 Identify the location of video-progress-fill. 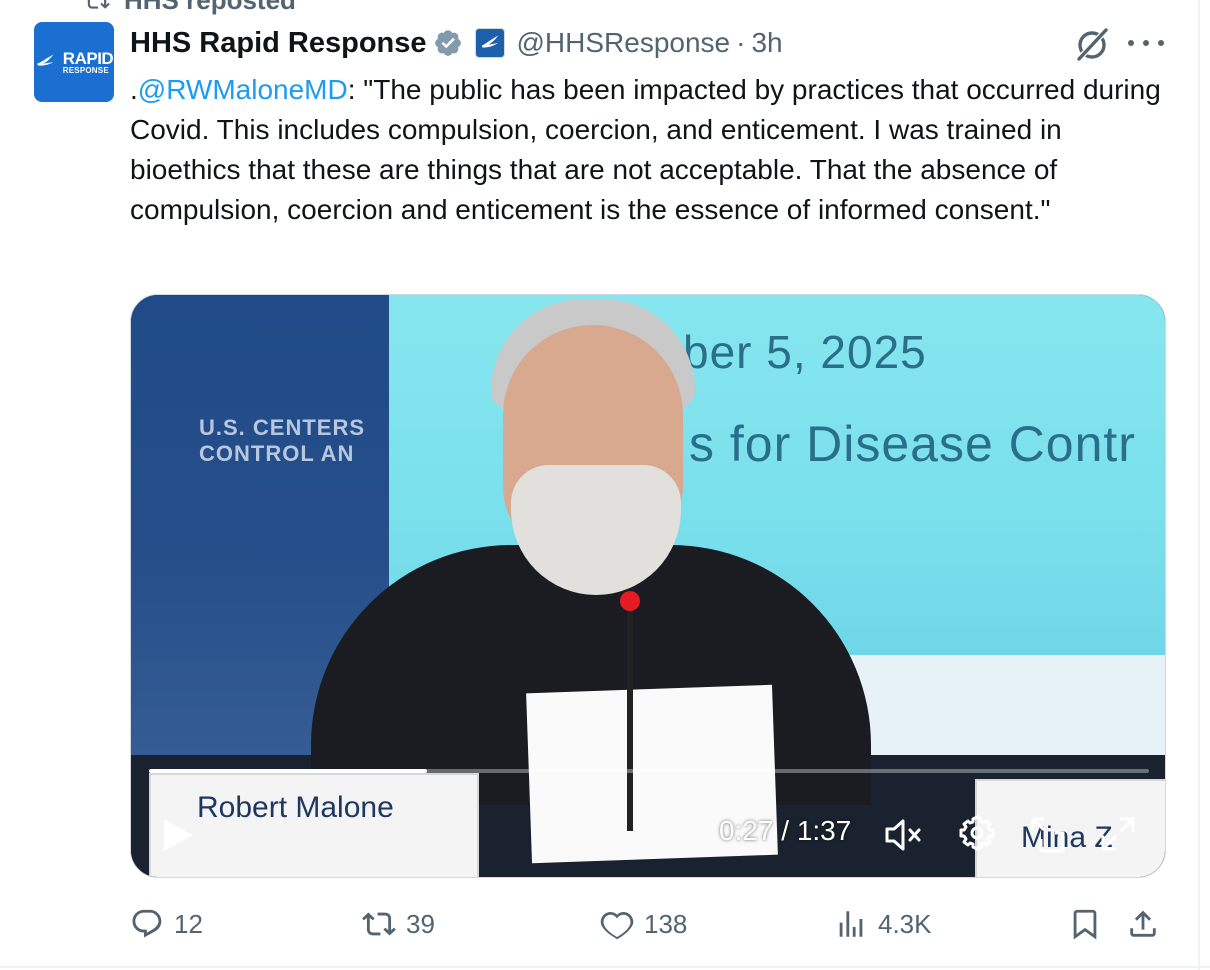
(288, 771).